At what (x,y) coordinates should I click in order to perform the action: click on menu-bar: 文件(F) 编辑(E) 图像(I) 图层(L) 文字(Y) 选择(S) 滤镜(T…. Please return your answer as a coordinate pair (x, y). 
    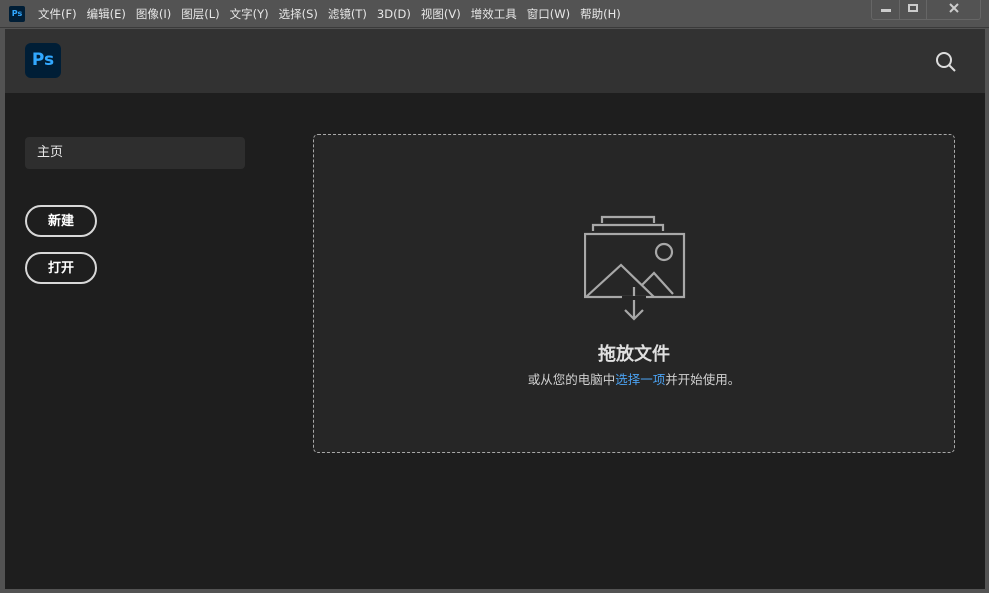
    Looking at the image, I should click on (328, 14).